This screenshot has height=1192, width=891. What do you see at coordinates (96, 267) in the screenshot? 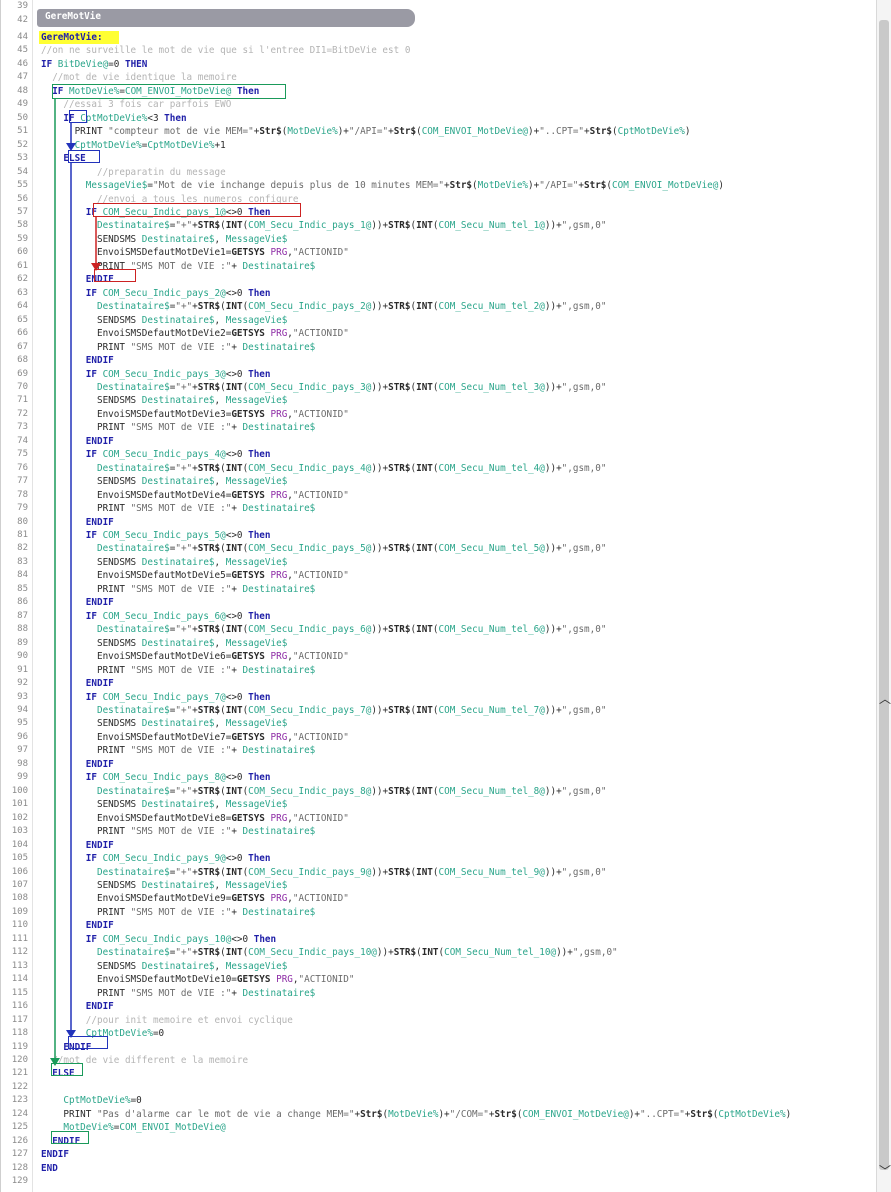
I see `red-arrow-head` at bounding box center [96, 267].